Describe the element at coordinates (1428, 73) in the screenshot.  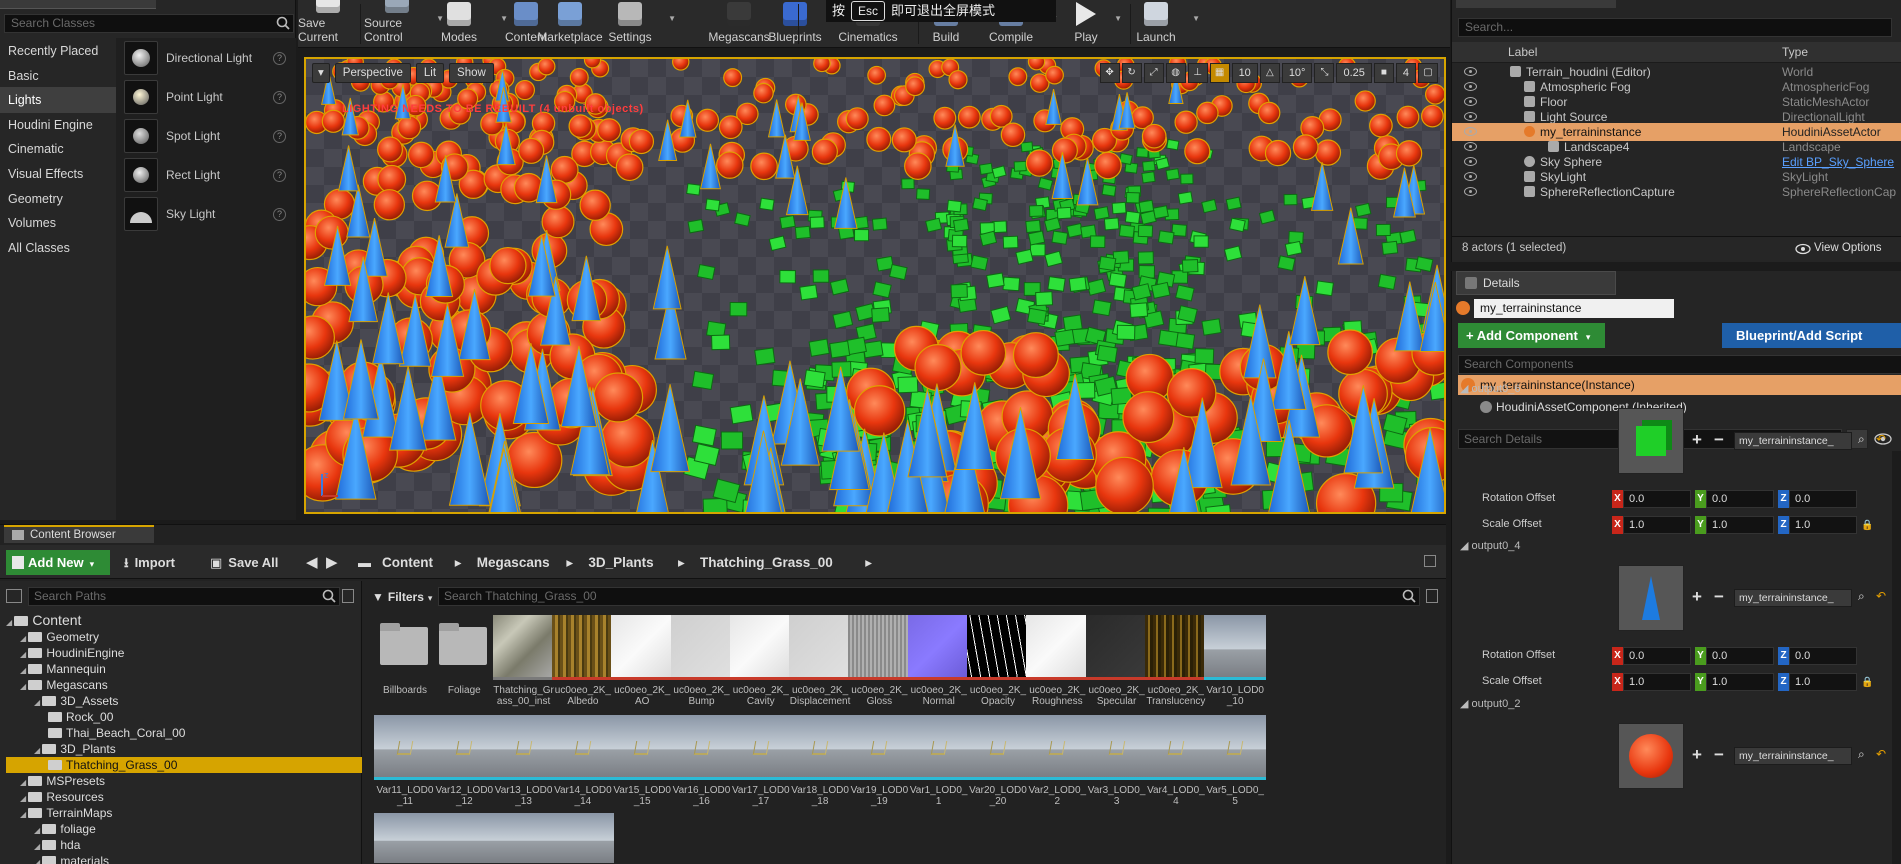
I see `maximize-viewport-icon: ▢` at that location.